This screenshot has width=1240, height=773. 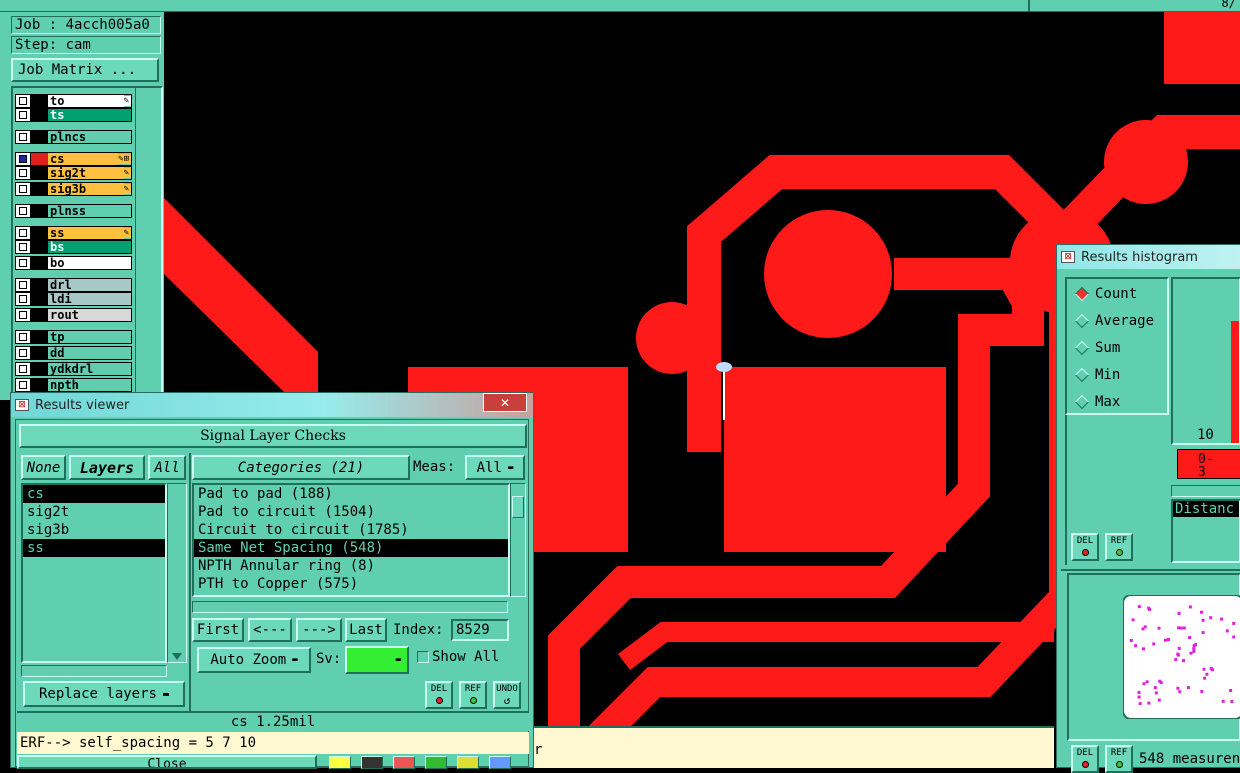 I want to click on category-item: NPTH Annular ring (8), so click(x=351, y=566).